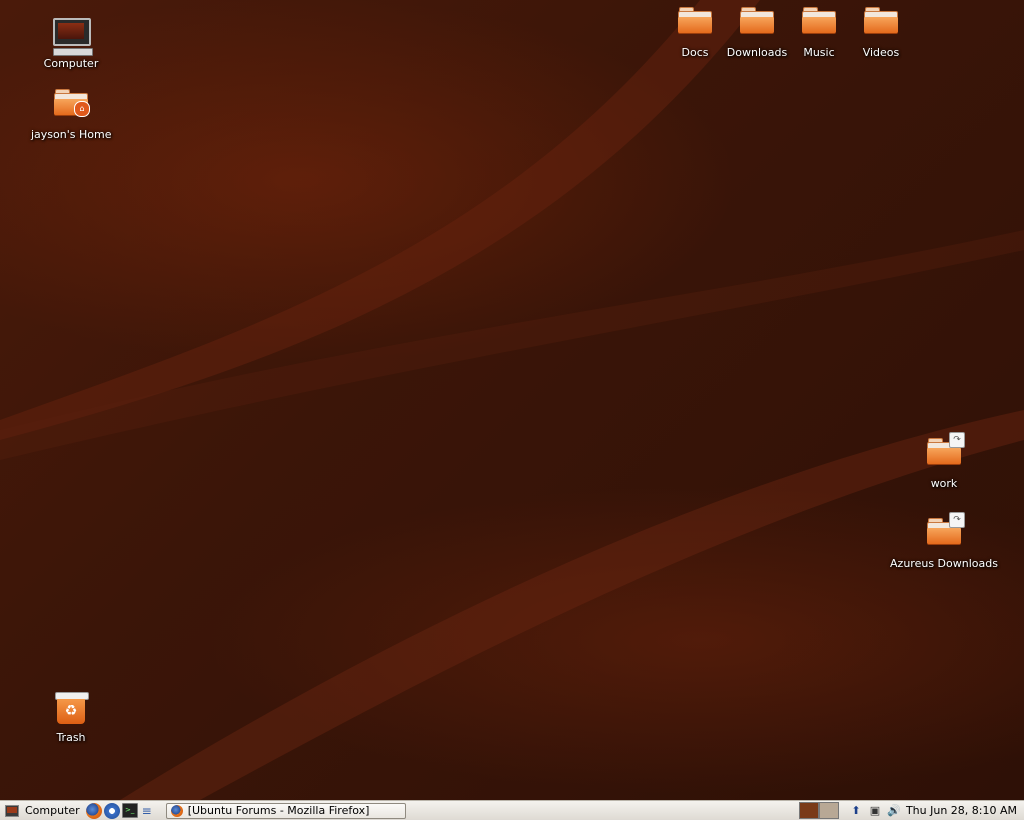 The width and height of the screenshot is (1024, 820). What do you see at coordinates (278, 810) in the screenshot?
I see `taskbar-button-label: [Ubuntu Forums - Mozilla Firefox]` at bounding box center [278, 810].